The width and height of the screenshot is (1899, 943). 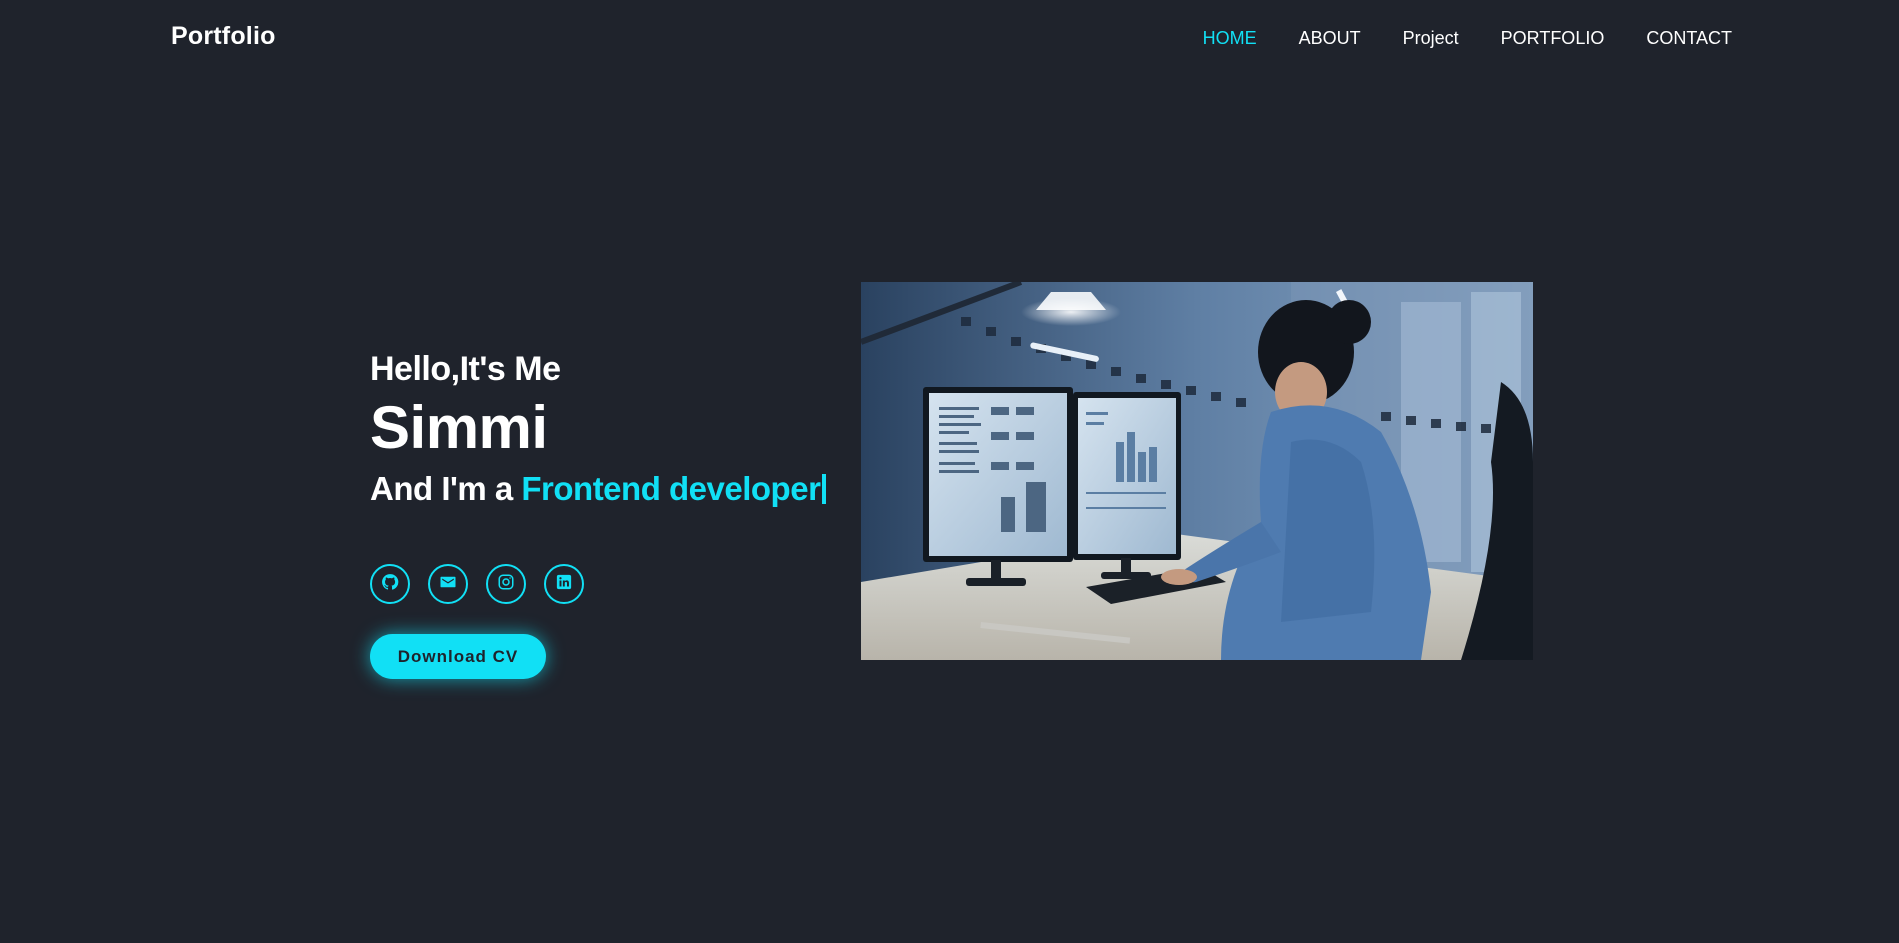 I want to click on hero-role-highlight: Frontend developer, so click(x=671, y=488).